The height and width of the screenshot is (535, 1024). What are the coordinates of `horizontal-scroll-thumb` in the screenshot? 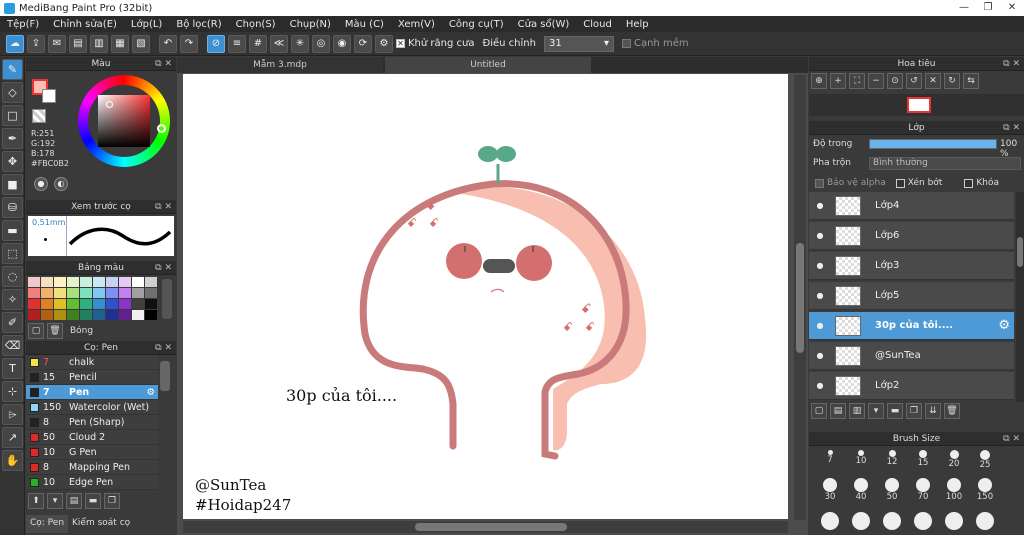 It's located at (491, 527).